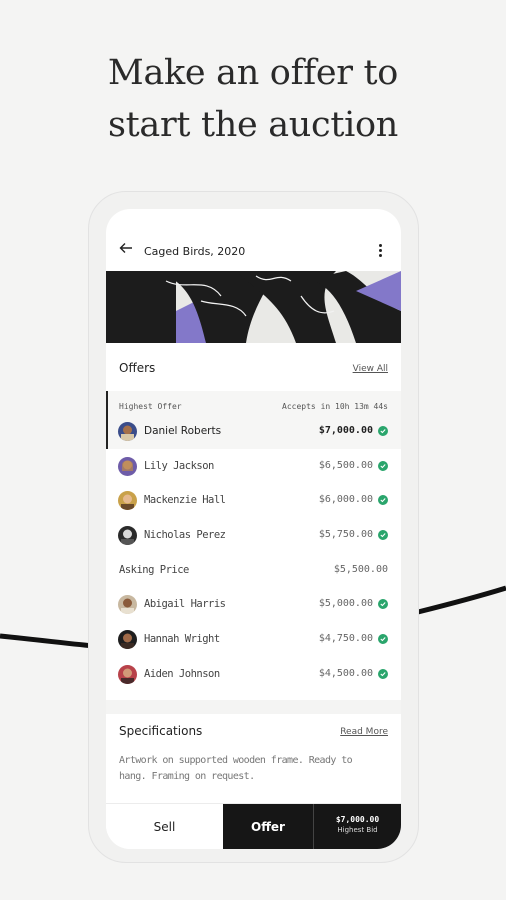 This screenshot has height=900, width=506. What do you see at coordinates (345, 499) in the screenshot?
I see `offer-amount: $6,000.00` at bounding box center [345, 499].